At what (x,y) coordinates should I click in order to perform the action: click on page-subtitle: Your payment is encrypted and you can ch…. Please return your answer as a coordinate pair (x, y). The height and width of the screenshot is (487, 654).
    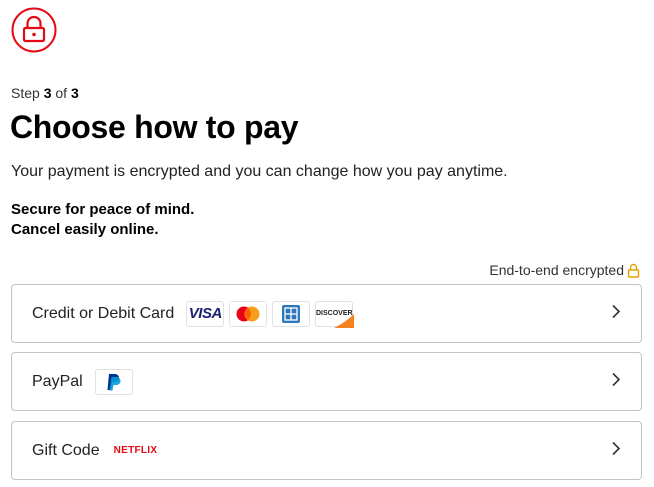
    Looking at the image, I should click on (259, 171).